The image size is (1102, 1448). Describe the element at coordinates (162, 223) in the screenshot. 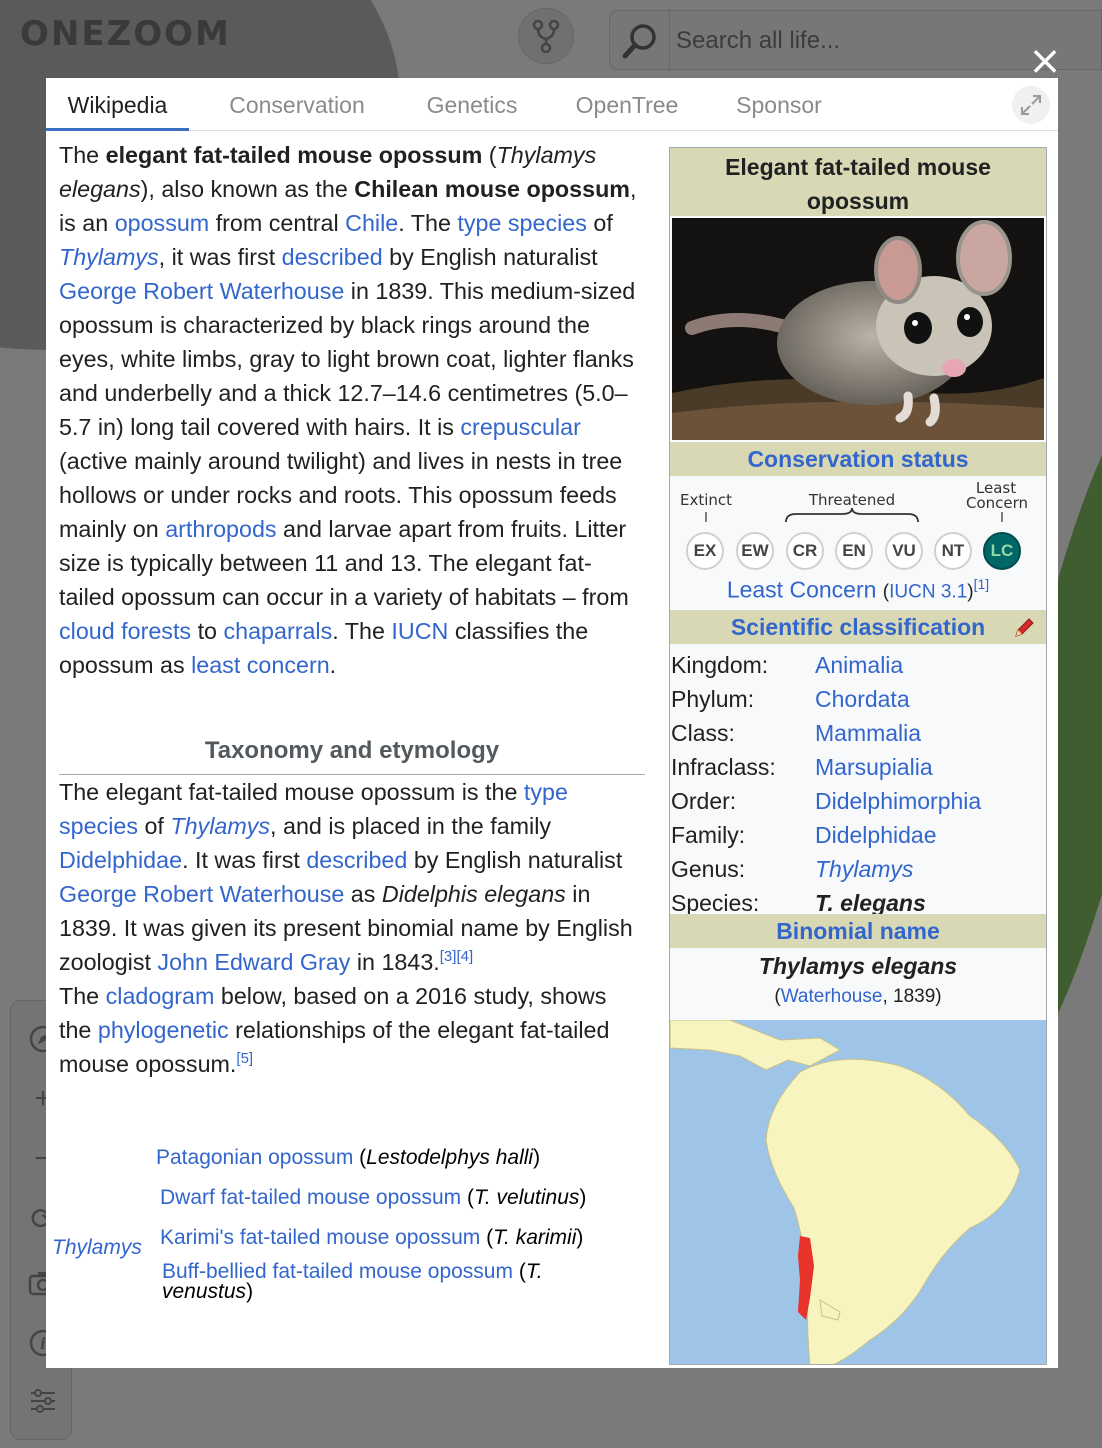

I see `article-link: opossum` at that location.